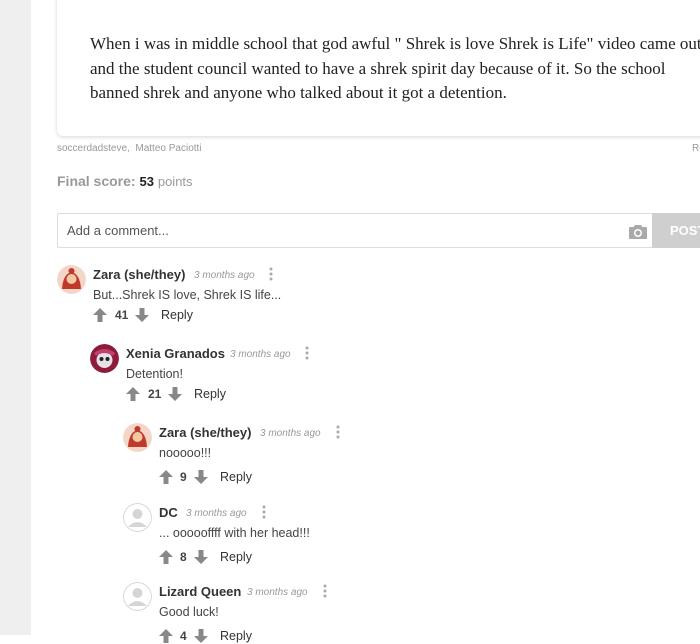  Describe the element at coordinates (676, 230) in the screenshot. I see `post-comment-button: POST` at that location.